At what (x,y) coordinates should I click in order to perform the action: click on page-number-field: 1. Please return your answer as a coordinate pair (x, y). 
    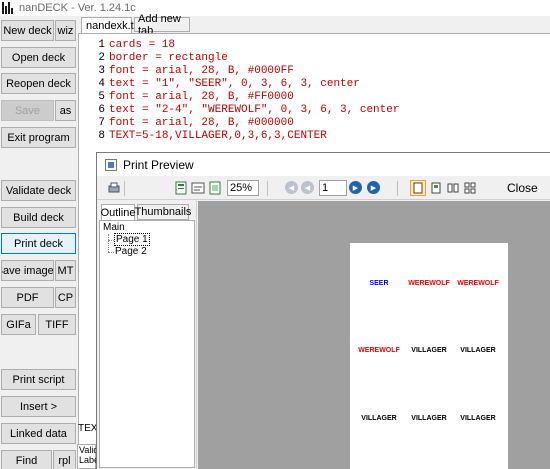
    Looking at the image, I should click on (333, 188).